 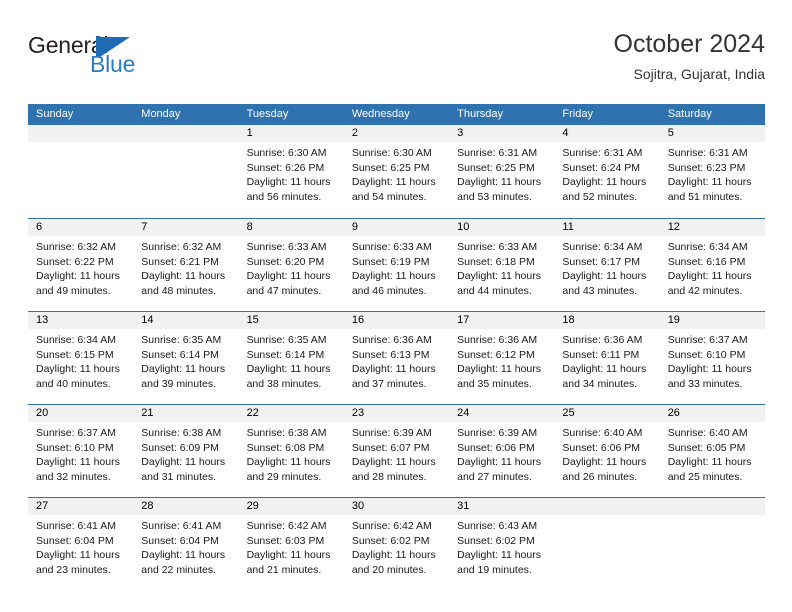 I want to click on cell-date-number: 7, so click(x=186, y=227).